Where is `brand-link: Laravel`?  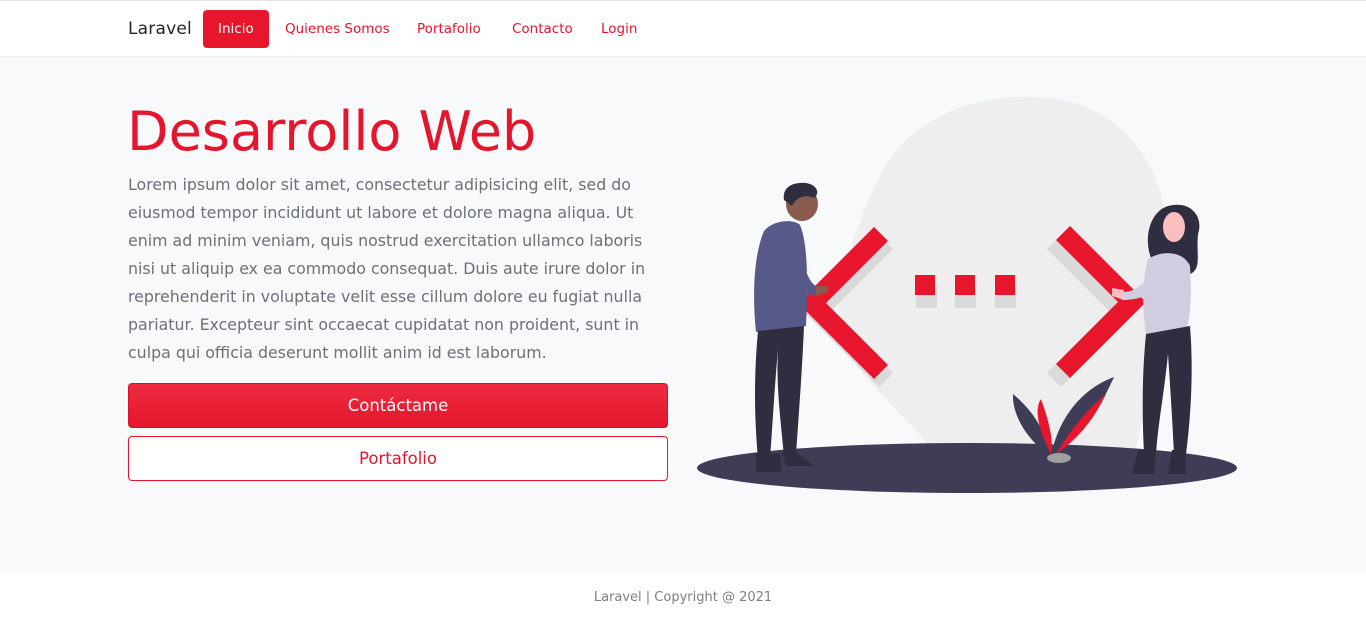 brand-link: Laravel is located at coordinates (160, 29).